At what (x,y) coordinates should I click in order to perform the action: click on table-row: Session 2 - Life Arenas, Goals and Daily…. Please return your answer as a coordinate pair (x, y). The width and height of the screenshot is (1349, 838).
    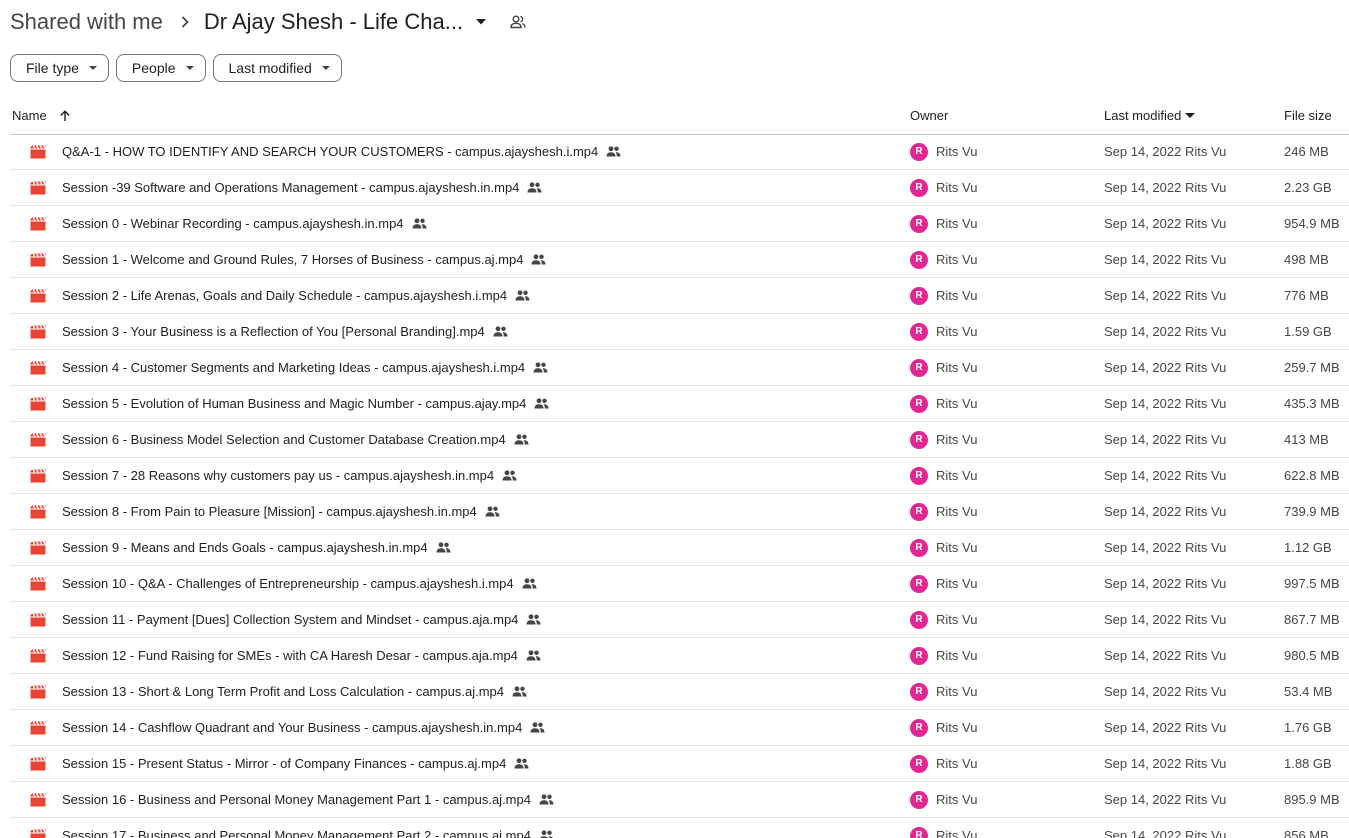
    Looking at the image, I should click on (679, 296).